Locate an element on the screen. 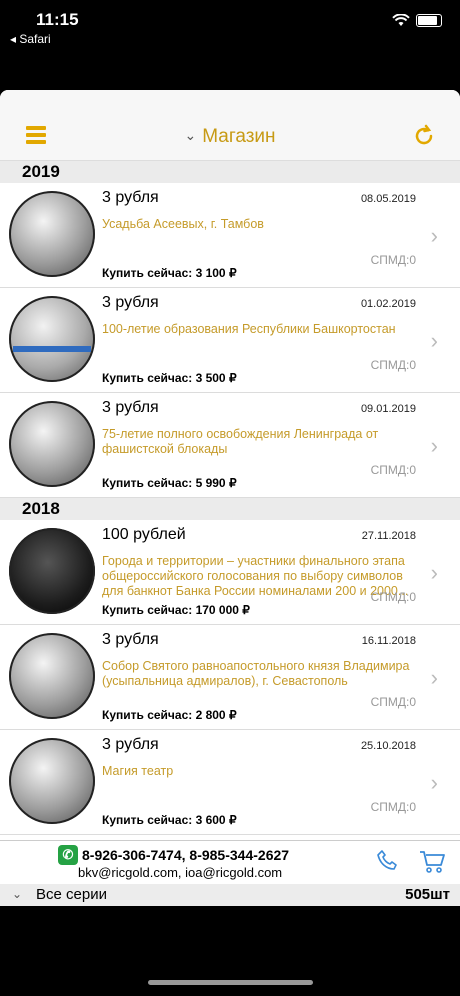 The image size is (460, 996). coin-date: 01.02.2019 is located at coordinates (388, 304).